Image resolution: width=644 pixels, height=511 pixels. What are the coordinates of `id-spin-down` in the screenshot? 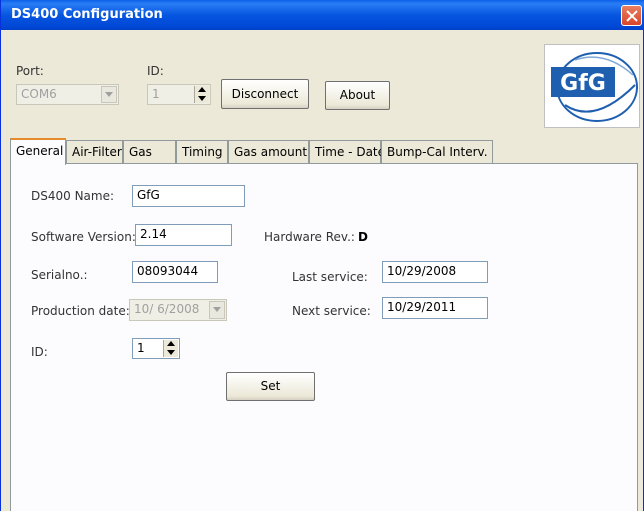 It's located at (202, 99).